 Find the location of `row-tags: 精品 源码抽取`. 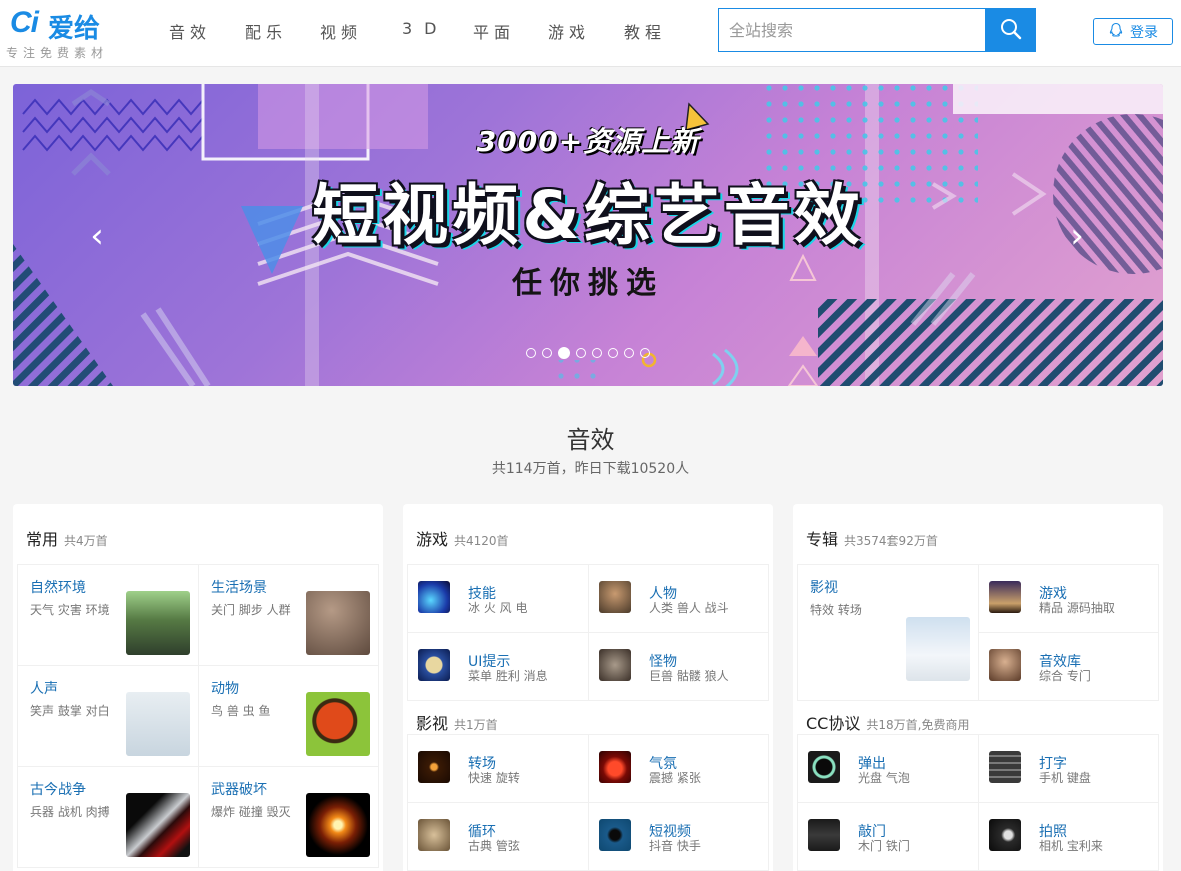

row-tags: 精品 源码抽取 is located at coordinates (1077, 608).